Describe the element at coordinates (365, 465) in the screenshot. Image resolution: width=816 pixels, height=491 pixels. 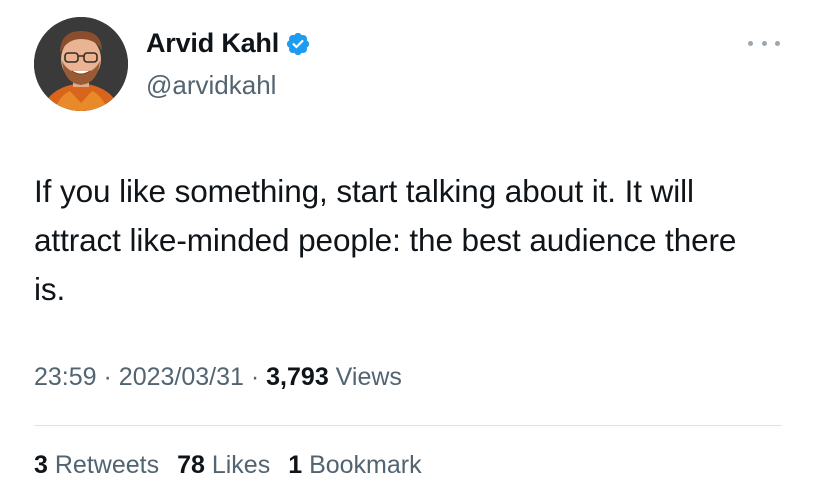
I see `bookmarks-label: Bookmark` at that location.